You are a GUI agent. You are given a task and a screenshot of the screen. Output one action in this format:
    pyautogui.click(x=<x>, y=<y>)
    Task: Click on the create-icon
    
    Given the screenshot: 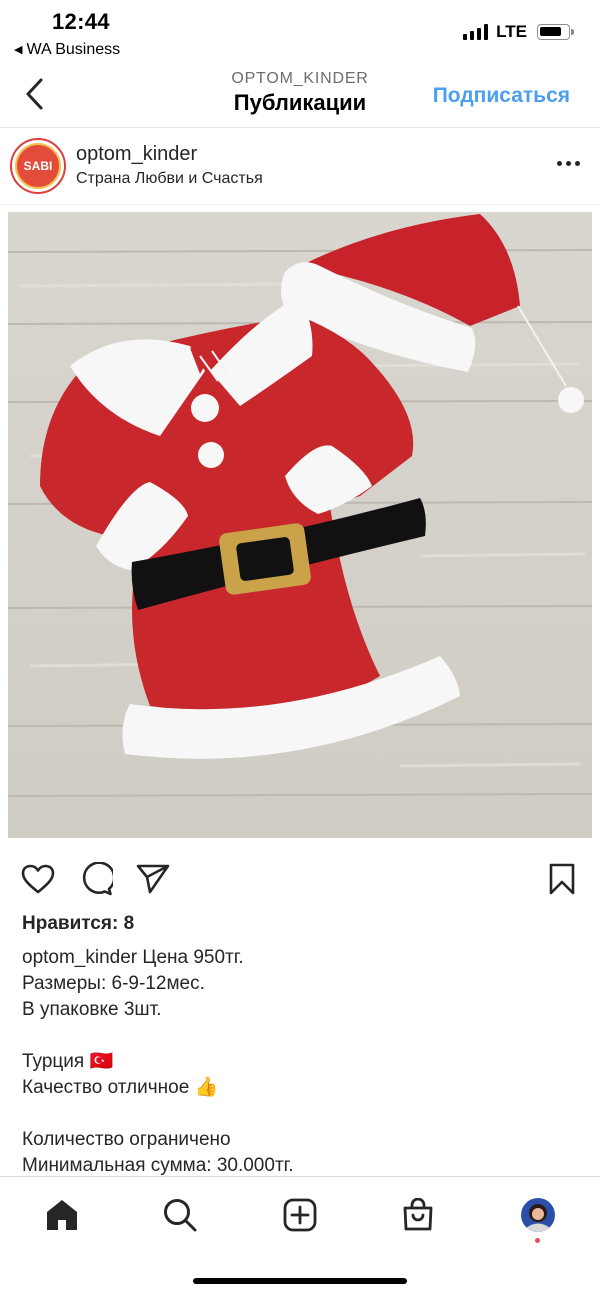 What is the action you would take?
    pyautogui.click(x=300, y=1215)
    